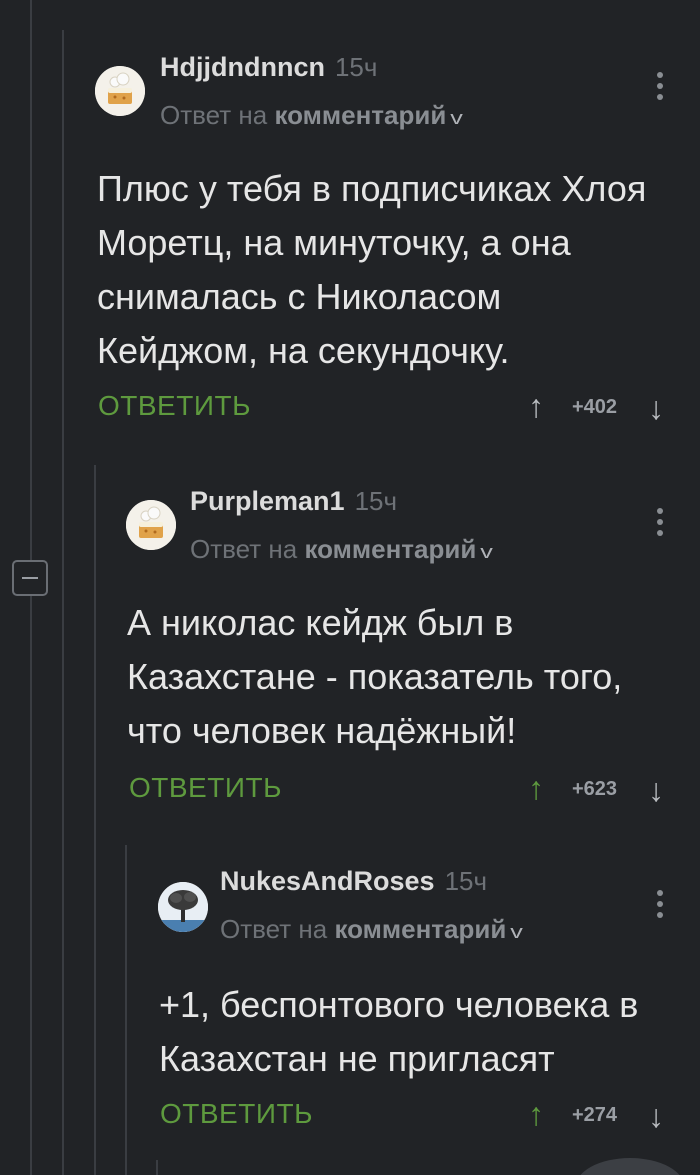  What do you see at coordinates (242, 67) in the screenshot?
I see `author-name: Hdjjdndnncn` at bounding box center [242, 67].